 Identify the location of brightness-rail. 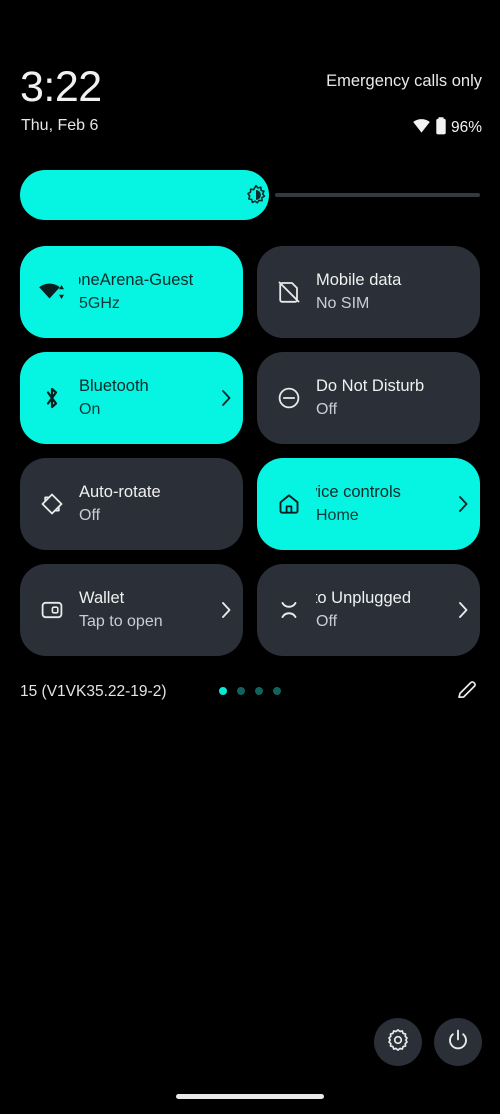
(377, 195).